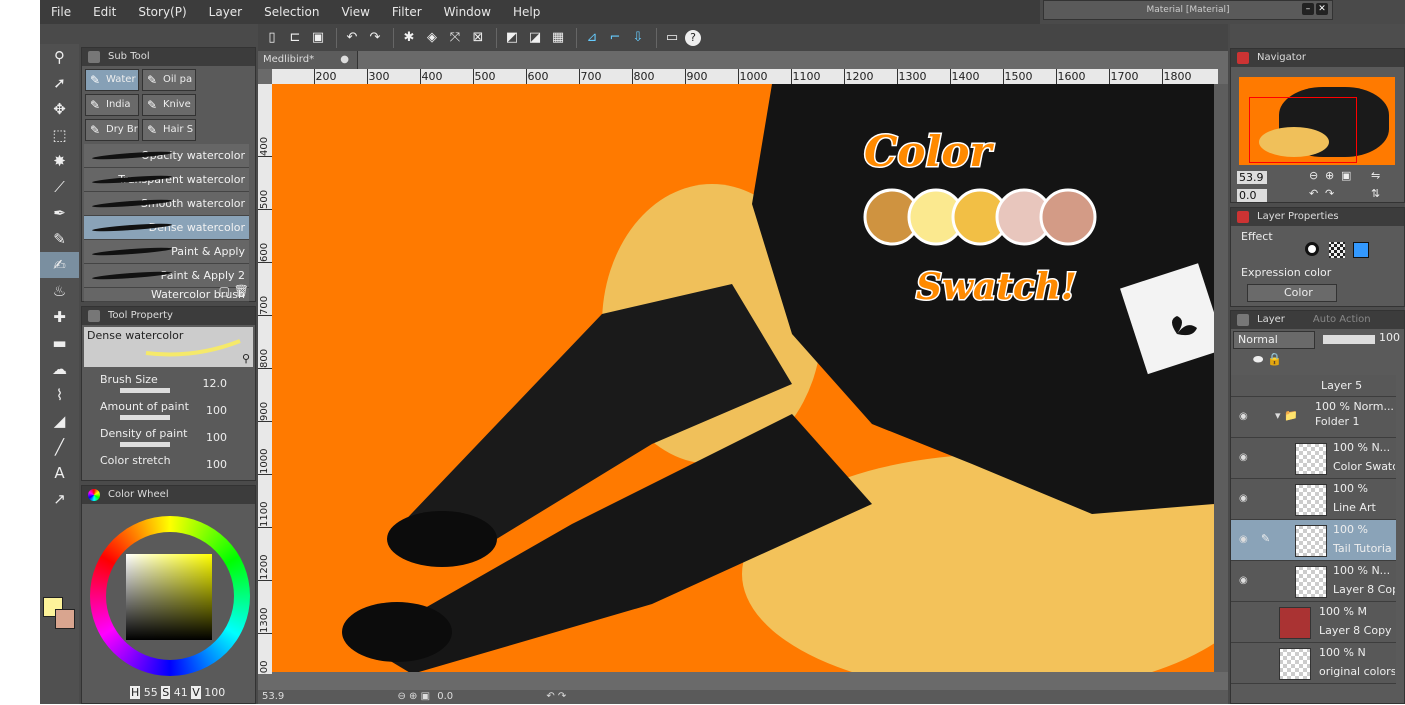 The width and height of the screenshot is (1405, 705). I want to click on minimize-icon: –, so click(1308, 9).